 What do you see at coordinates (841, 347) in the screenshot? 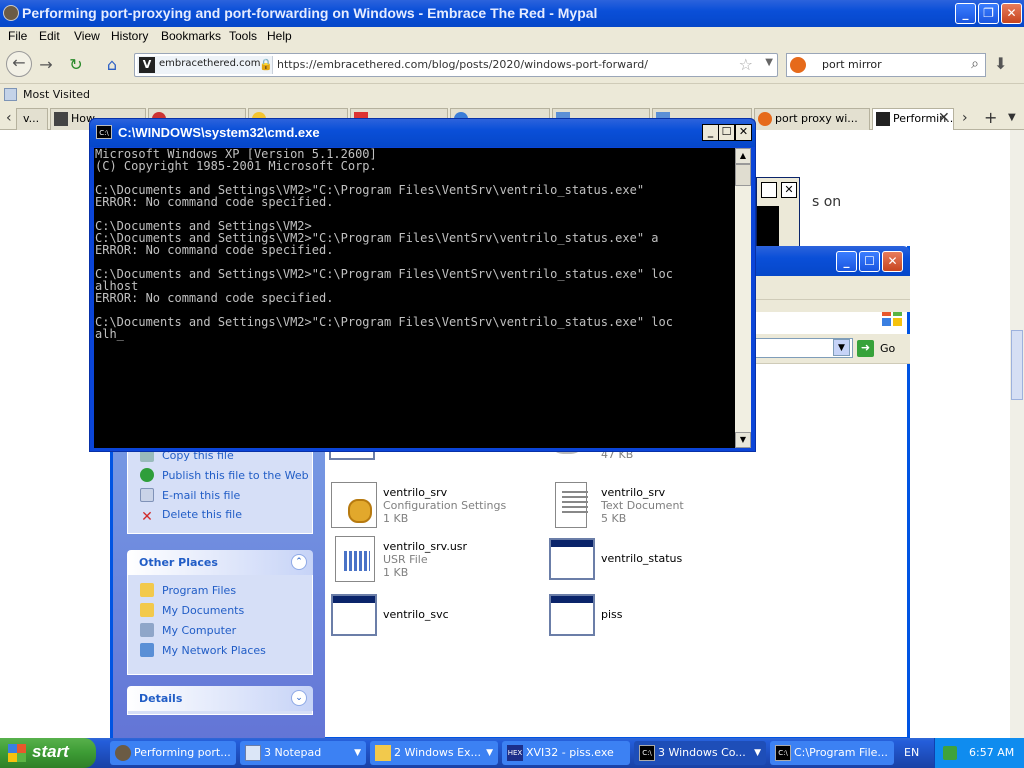
I see `address-dropdown-icon: ▼` at bounding box center [841, 347].